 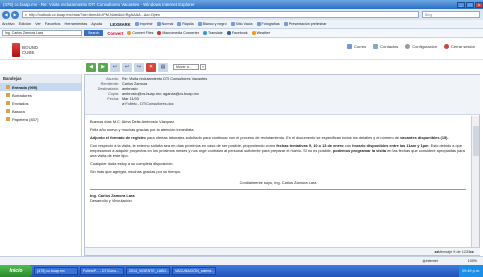 I want to click on settings-link-label: Configuración, so click(x=424, y=46).